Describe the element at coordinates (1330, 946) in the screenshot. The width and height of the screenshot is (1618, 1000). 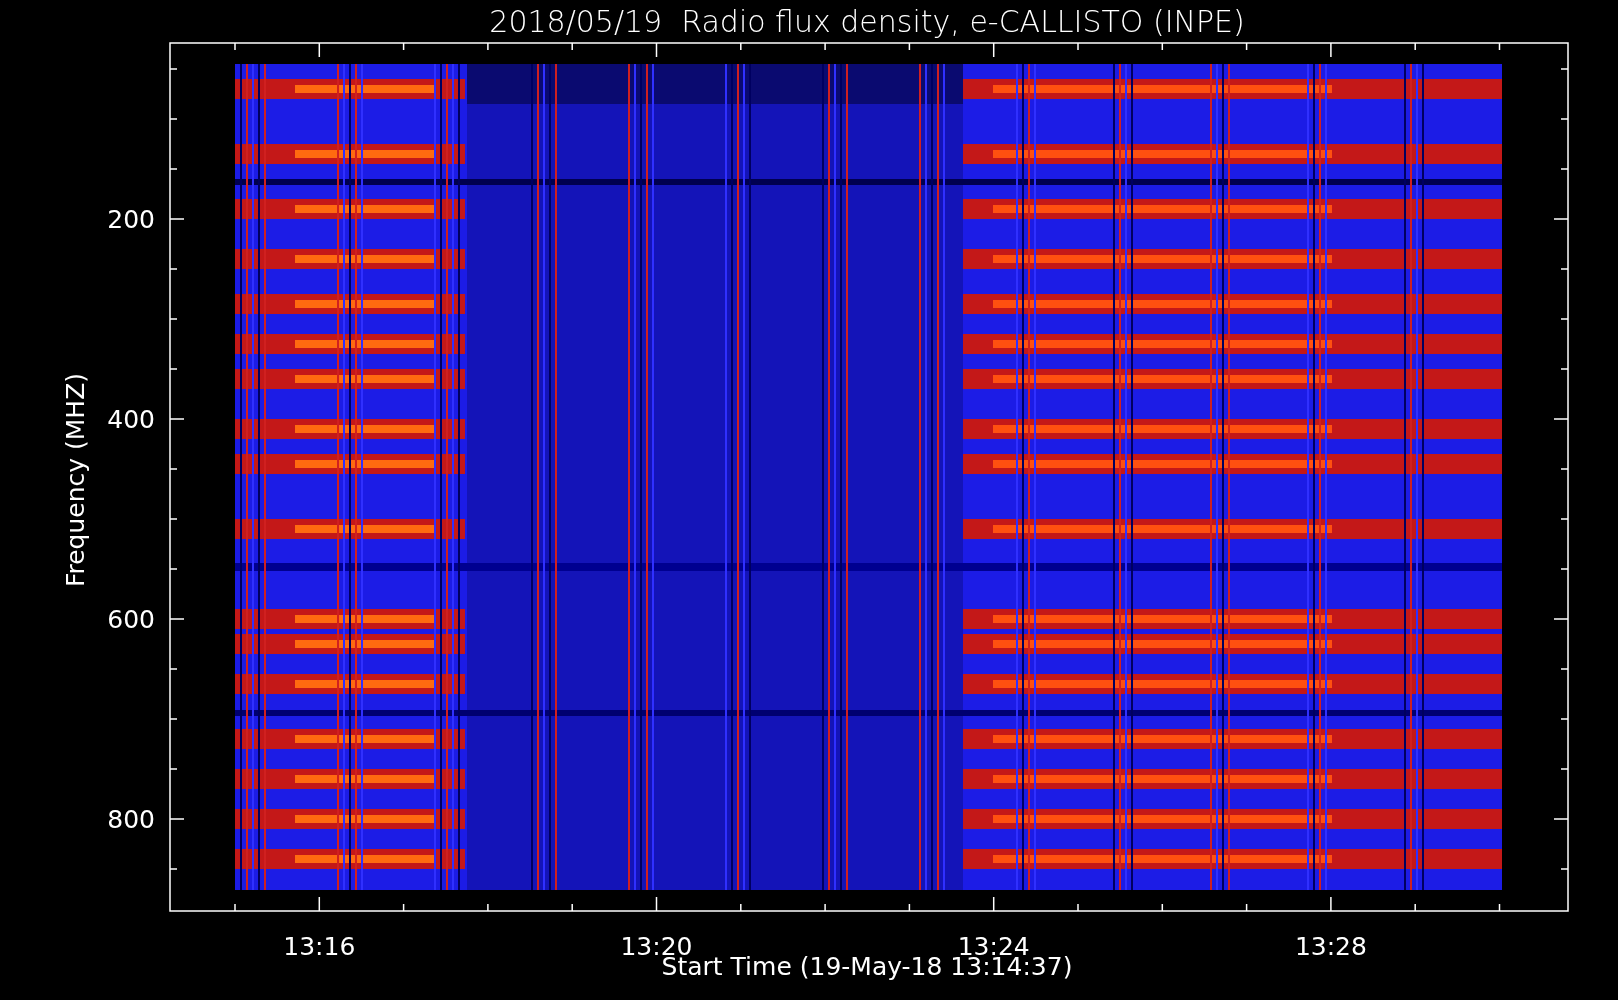
I see `x-tick-label: 13:28` at that location.